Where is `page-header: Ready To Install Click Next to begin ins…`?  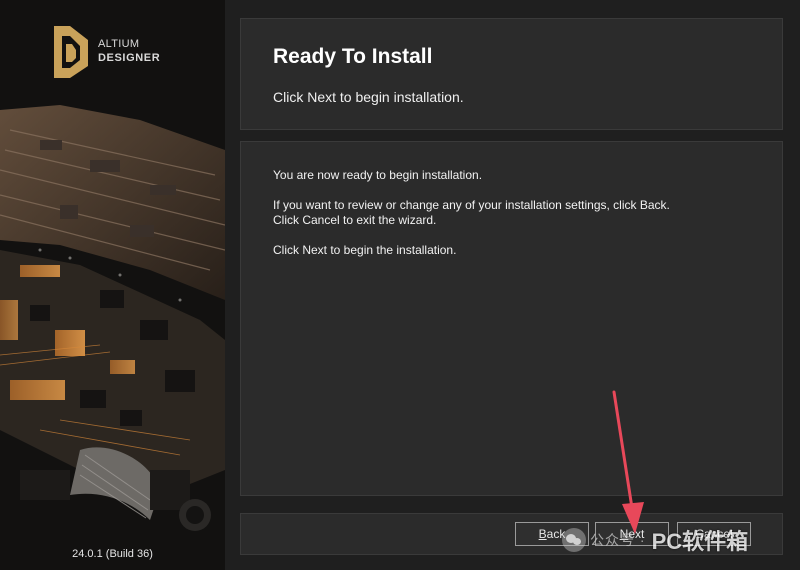
page-header: Ready To Install Click Next to begin ins… is located at coordinates (511, 74).